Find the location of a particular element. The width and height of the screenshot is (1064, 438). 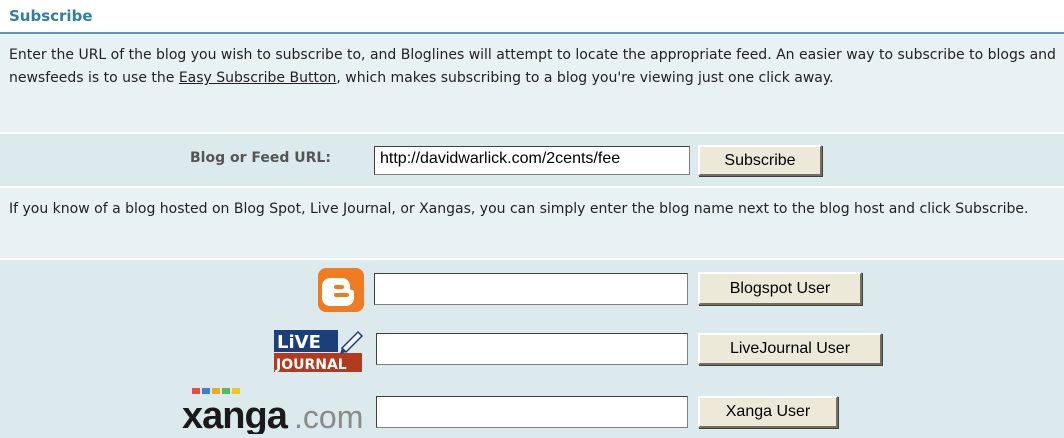

livejournal-user-button: LiveJournal User is located at coordinates (790, 349).